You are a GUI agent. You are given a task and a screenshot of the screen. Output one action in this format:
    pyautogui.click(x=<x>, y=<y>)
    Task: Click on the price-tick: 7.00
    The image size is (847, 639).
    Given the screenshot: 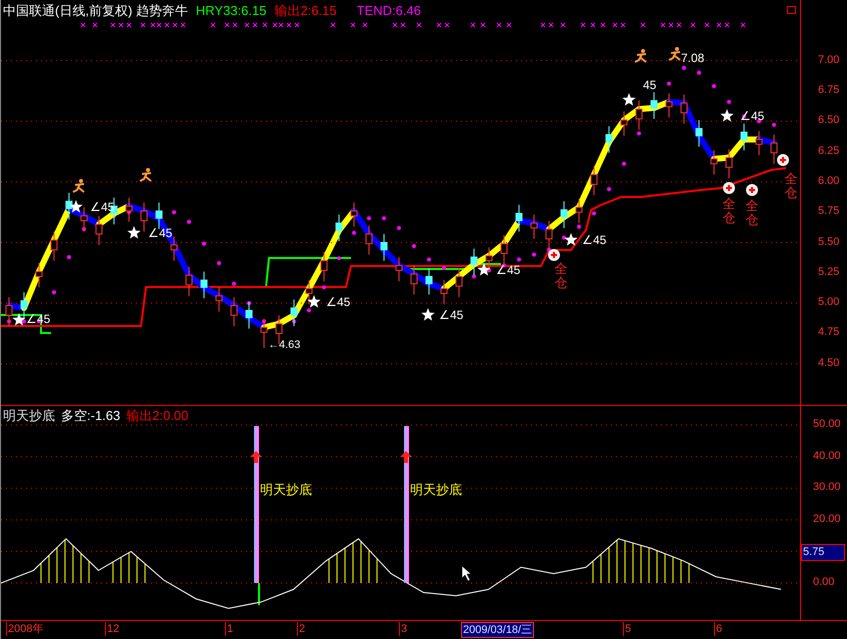 What is the action you would take?
    pyautogui.click(x=829, y=60)
    